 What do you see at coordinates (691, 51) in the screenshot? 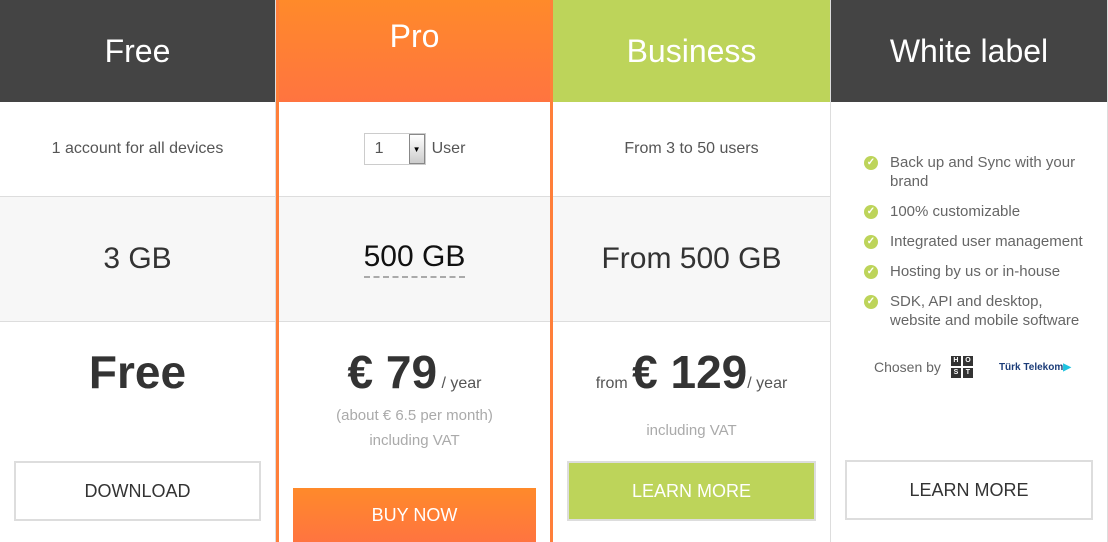
I see `plan-title: Business` at bounding box center [691, 51].